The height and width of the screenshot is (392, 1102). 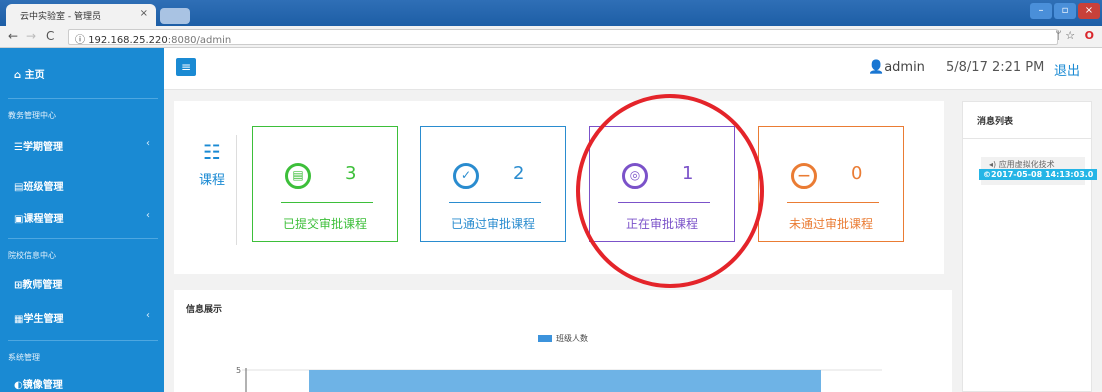 I want to click on minimize-icon: –, so click(x=1041, y=11).